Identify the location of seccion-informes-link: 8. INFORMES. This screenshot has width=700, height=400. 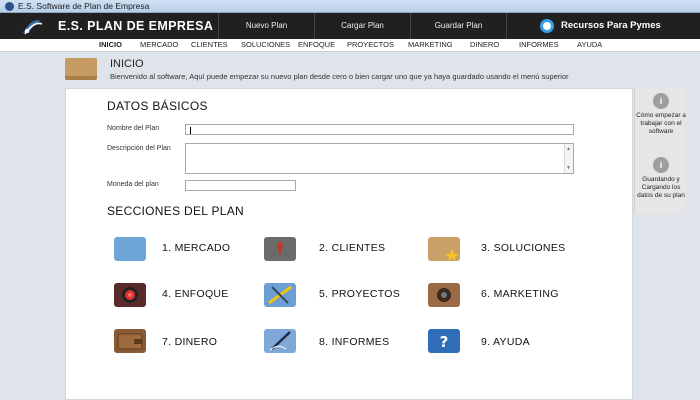
(354, 342).